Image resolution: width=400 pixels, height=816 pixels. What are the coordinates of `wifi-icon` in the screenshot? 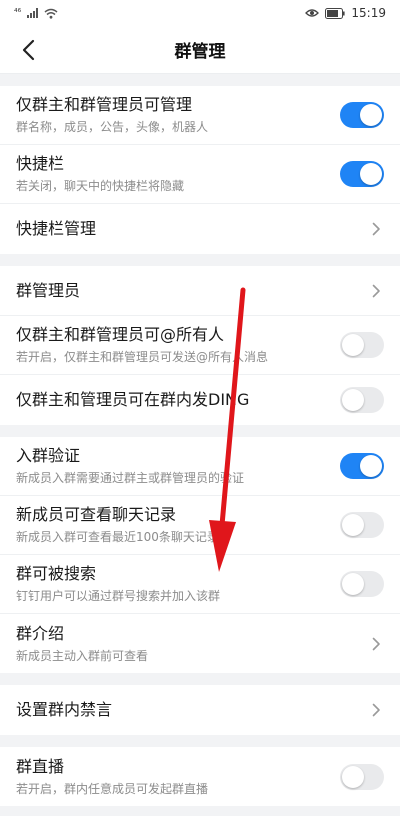 It's located at (51, 13).